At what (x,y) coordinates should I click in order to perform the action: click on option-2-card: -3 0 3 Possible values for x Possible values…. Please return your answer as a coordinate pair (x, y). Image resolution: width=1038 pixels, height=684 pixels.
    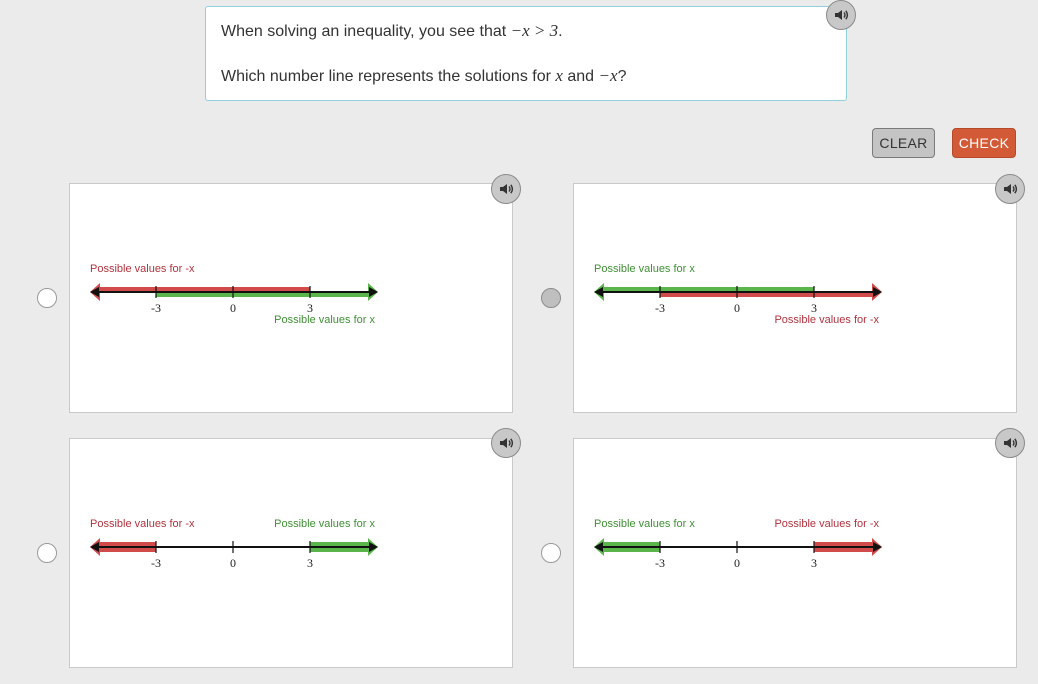
    Looking at the image, I should click on (795, 298).